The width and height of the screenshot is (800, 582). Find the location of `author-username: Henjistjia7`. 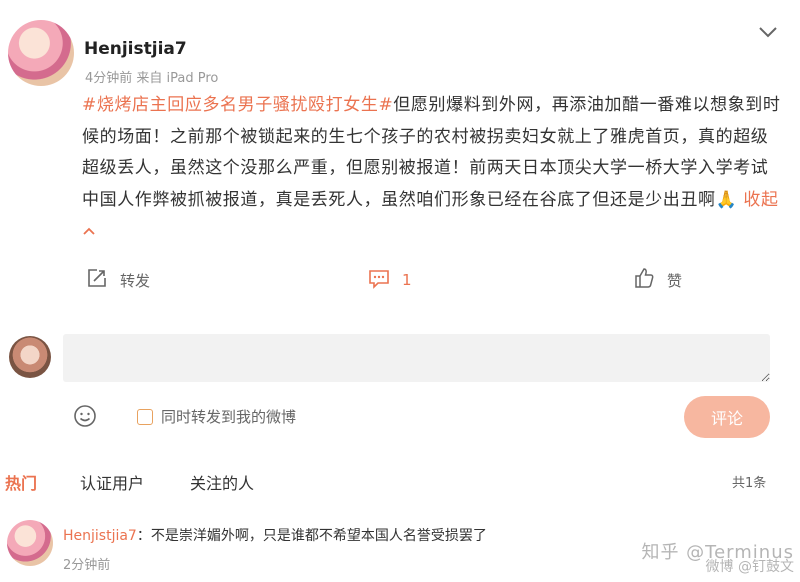

author-username: Henjistjia7 is located at coordinates (135, 49).